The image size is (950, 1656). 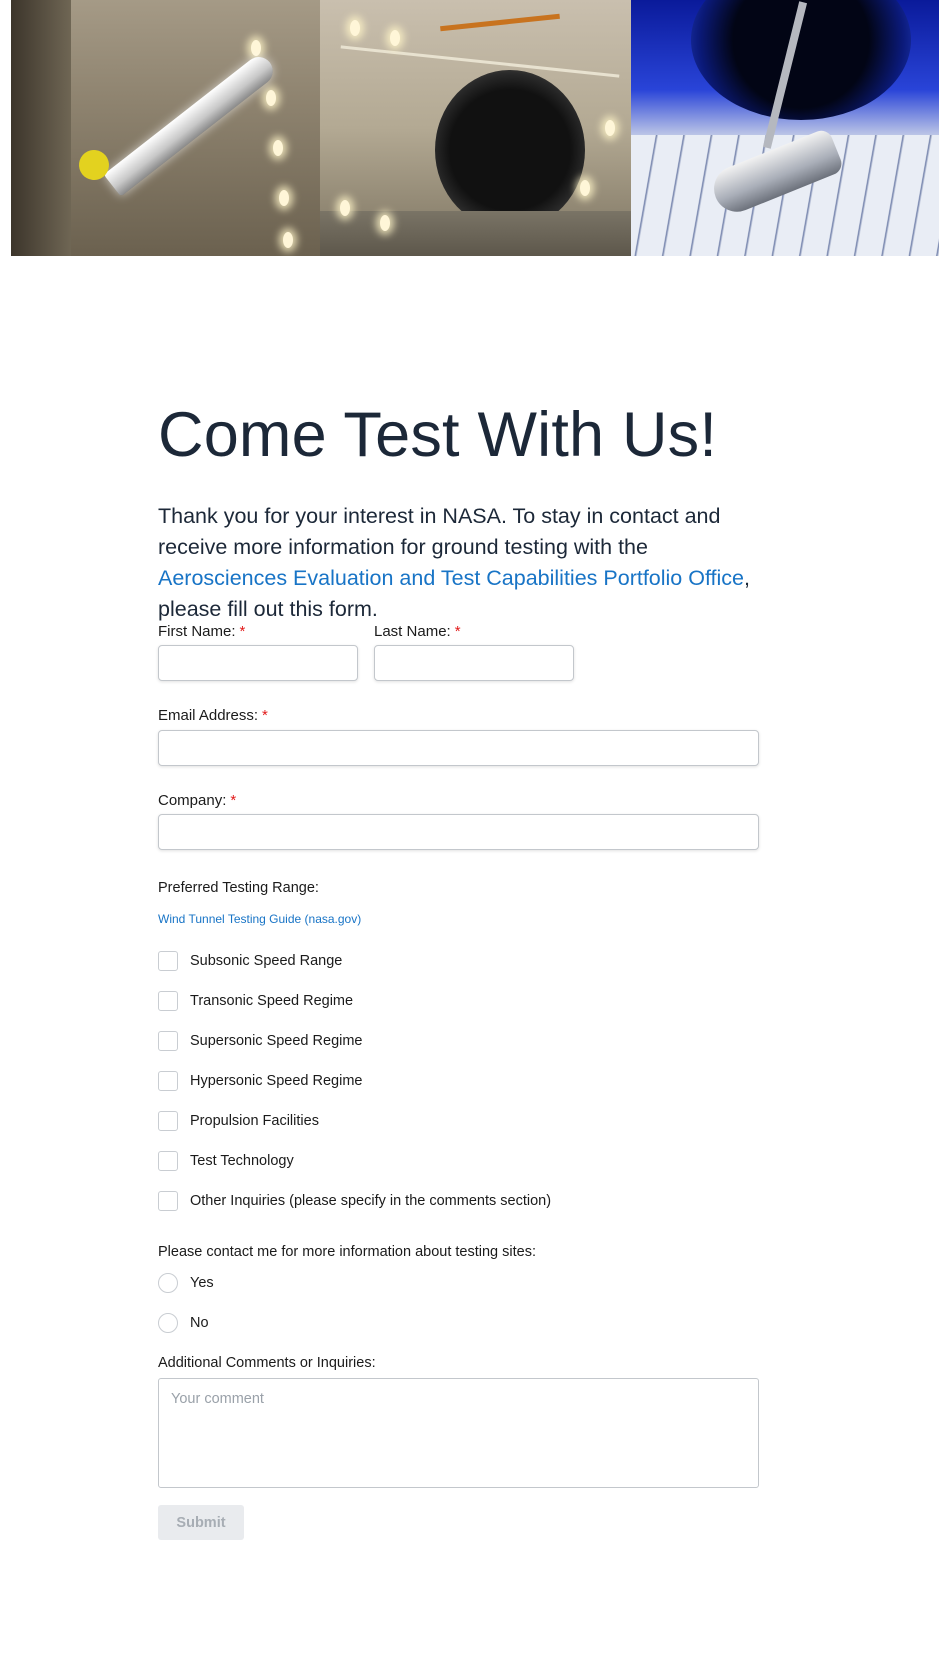 I want to click on company-label: Company: *, so click(x=197, y=800).